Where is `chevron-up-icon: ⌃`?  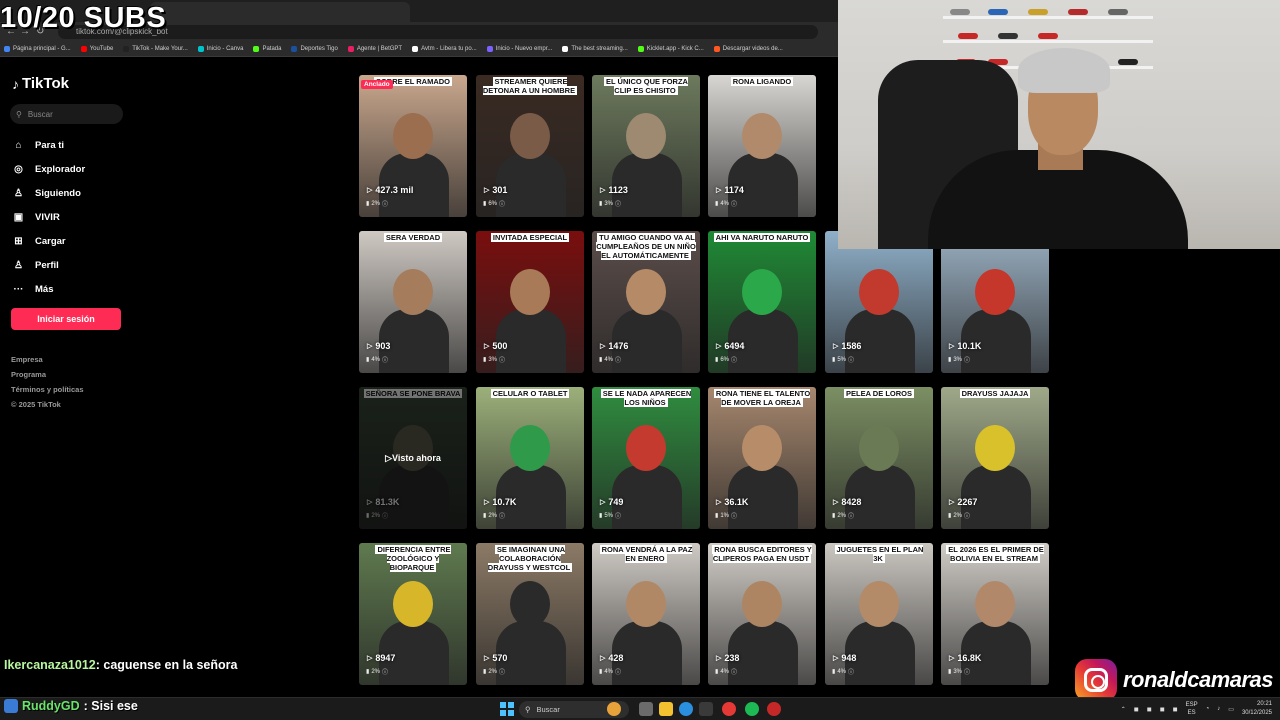
chevron-up-icon: ⌃ is located at coordinates (1123, 709).